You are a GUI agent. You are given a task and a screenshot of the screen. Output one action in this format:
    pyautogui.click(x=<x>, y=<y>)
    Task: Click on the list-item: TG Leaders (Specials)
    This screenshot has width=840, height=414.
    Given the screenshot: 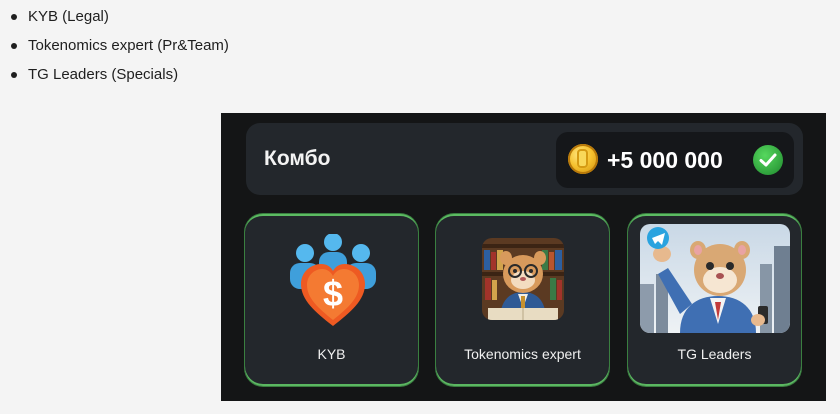 What is the action you would take?
    pyautogui.click(x=119, y=78)
    